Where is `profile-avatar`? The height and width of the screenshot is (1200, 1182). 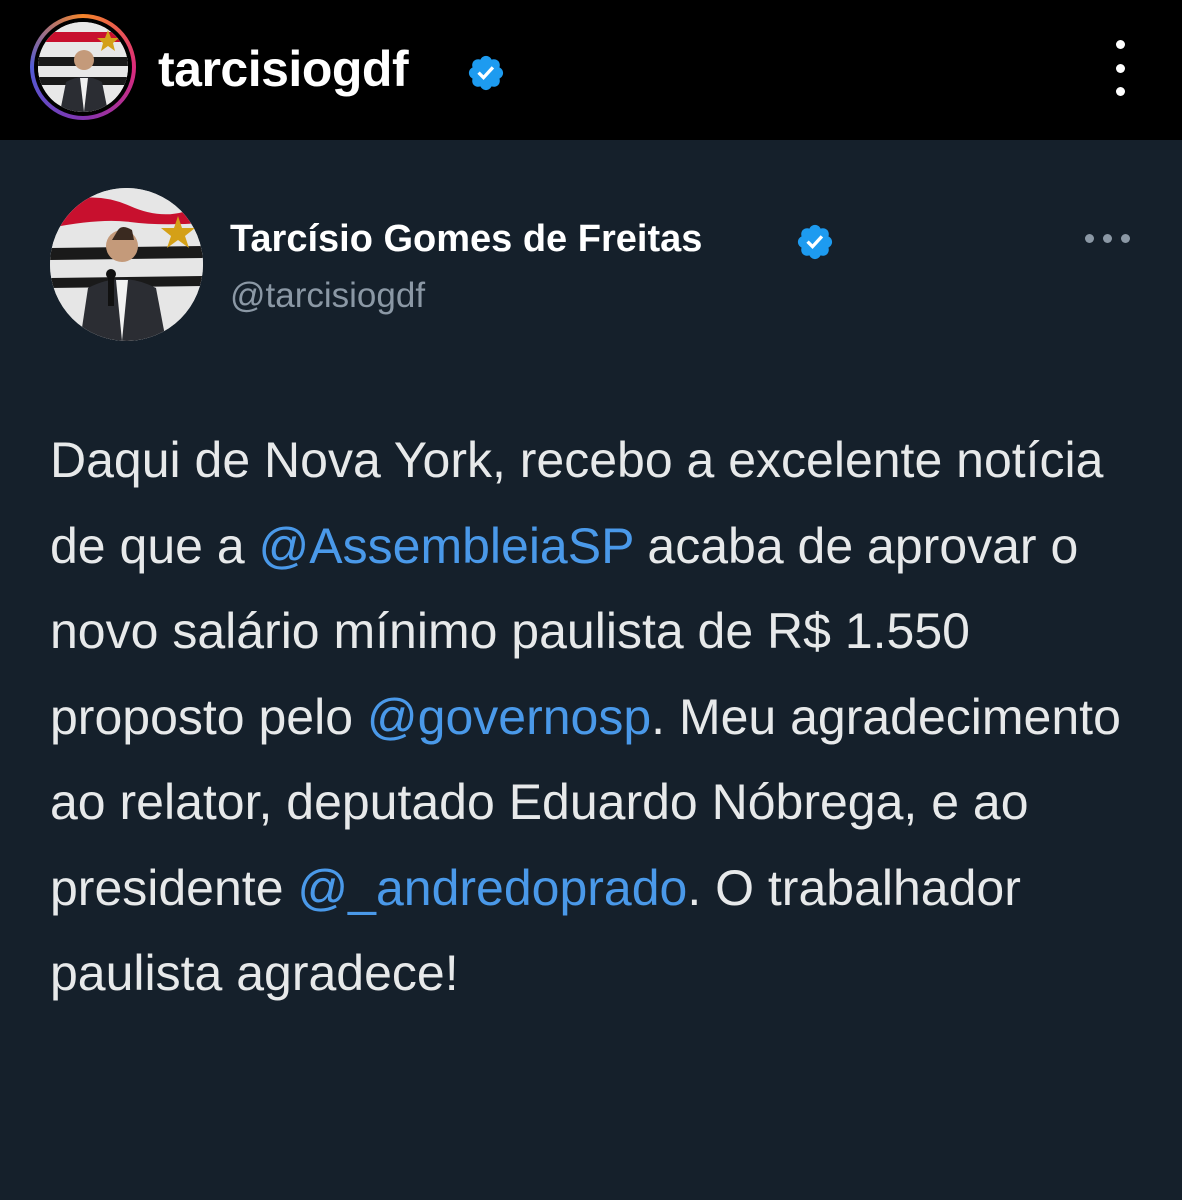
profile-avatar is located at coordinates (83, 67).